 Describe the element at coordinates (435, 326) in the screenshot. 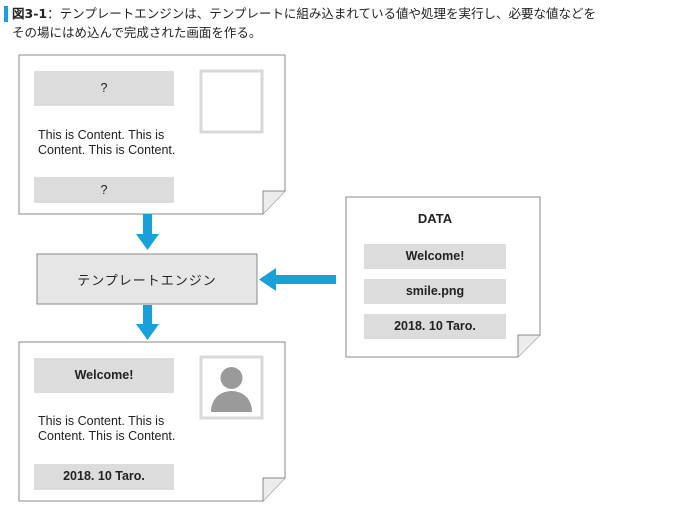

I see `data-item-date-author: 2018. 10 Taro.` at that location.